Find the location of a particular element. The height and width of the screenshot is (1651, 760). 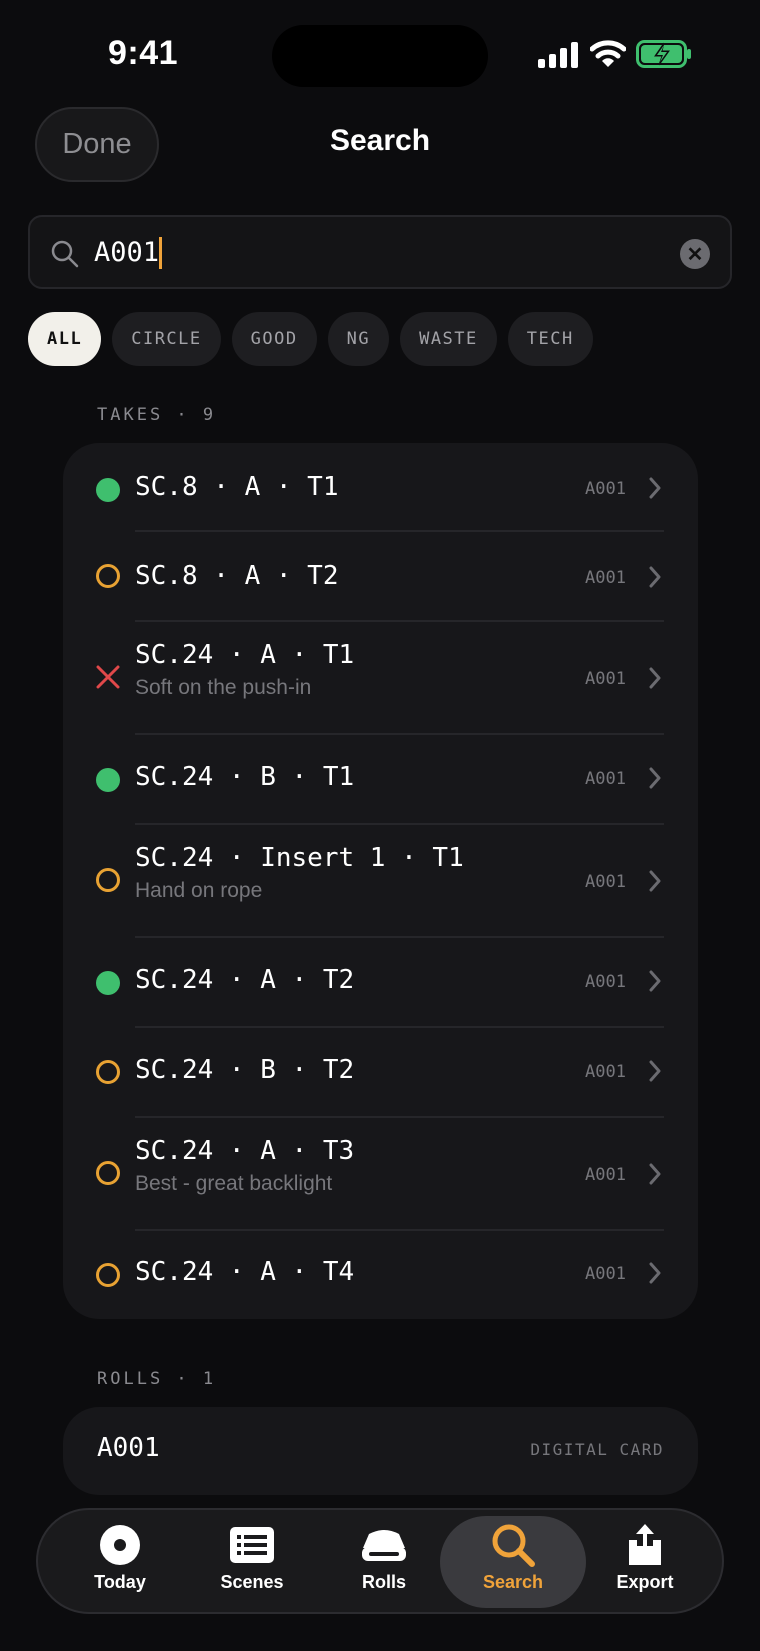

clear-search-icon: ✕ is located at coordinates (695, 254).